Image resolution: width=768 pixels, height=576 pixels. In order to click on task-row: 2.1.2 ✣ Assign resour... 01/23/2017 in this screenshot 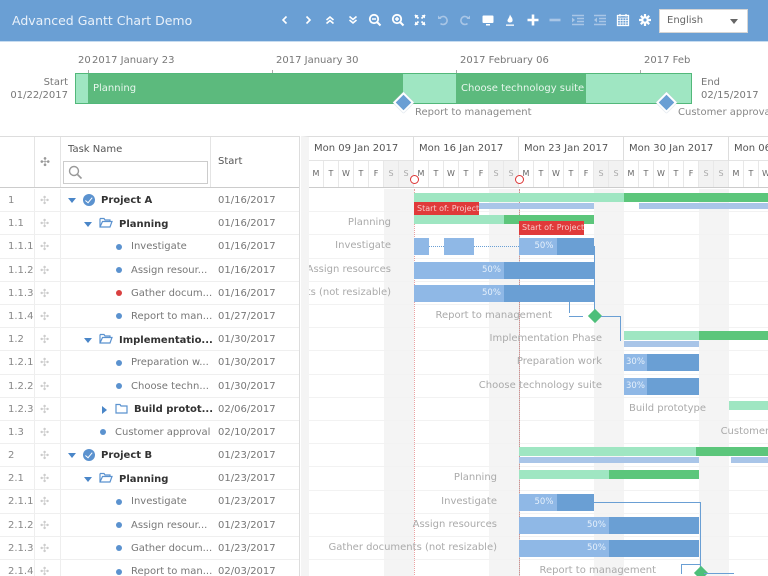, I will do `click(149, 525)`.